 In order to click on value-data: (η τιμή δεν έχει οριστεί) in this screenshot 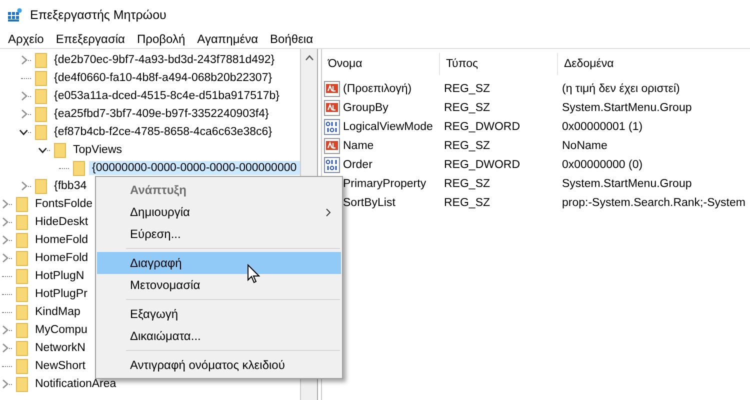, I will do `click(621, 88)`.